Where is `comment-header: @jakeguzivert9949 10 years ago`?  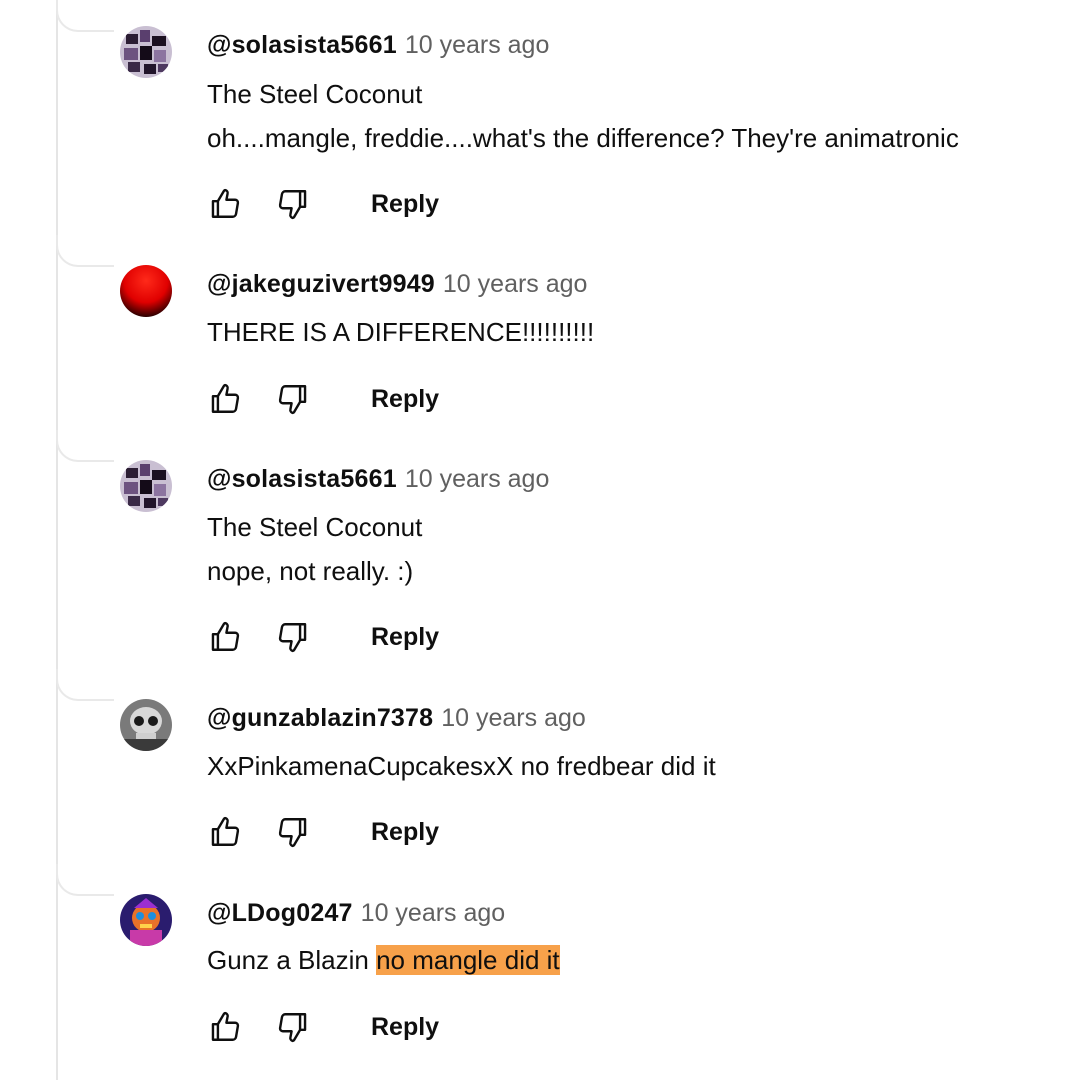
comment-header: @jakeguzivert9949 10 years ago is located at coordinates (397, 284).